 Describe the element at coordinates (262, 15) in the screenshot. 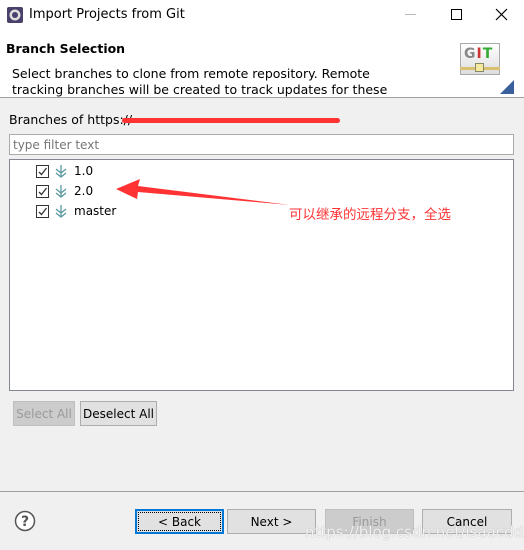

I see `title-bar: Import Projects from Git` at that location.